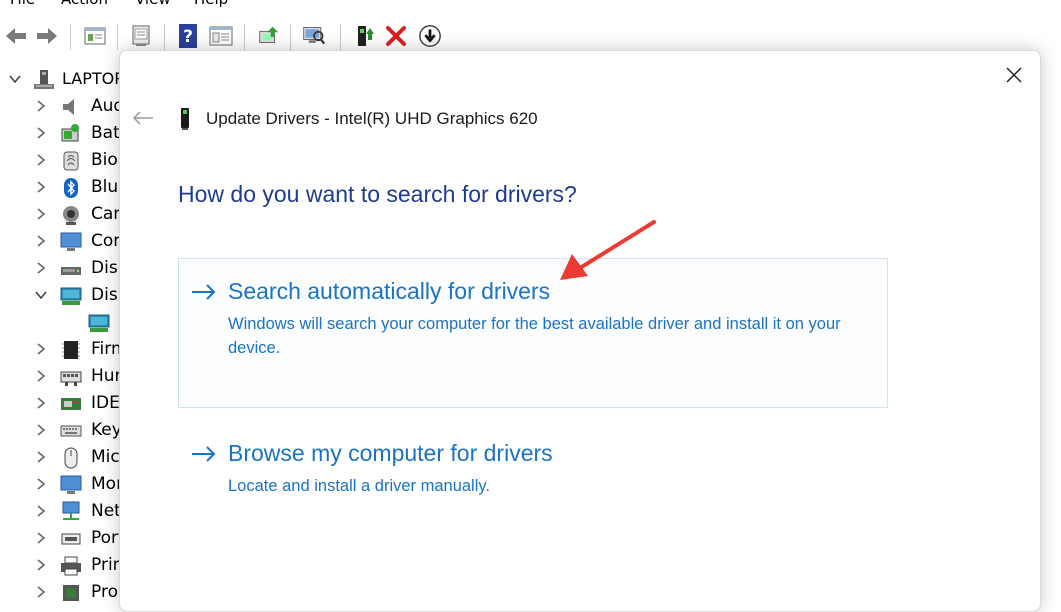 The image size is (1061, 612). I want to click on firmware-icon, so click(71, 350).